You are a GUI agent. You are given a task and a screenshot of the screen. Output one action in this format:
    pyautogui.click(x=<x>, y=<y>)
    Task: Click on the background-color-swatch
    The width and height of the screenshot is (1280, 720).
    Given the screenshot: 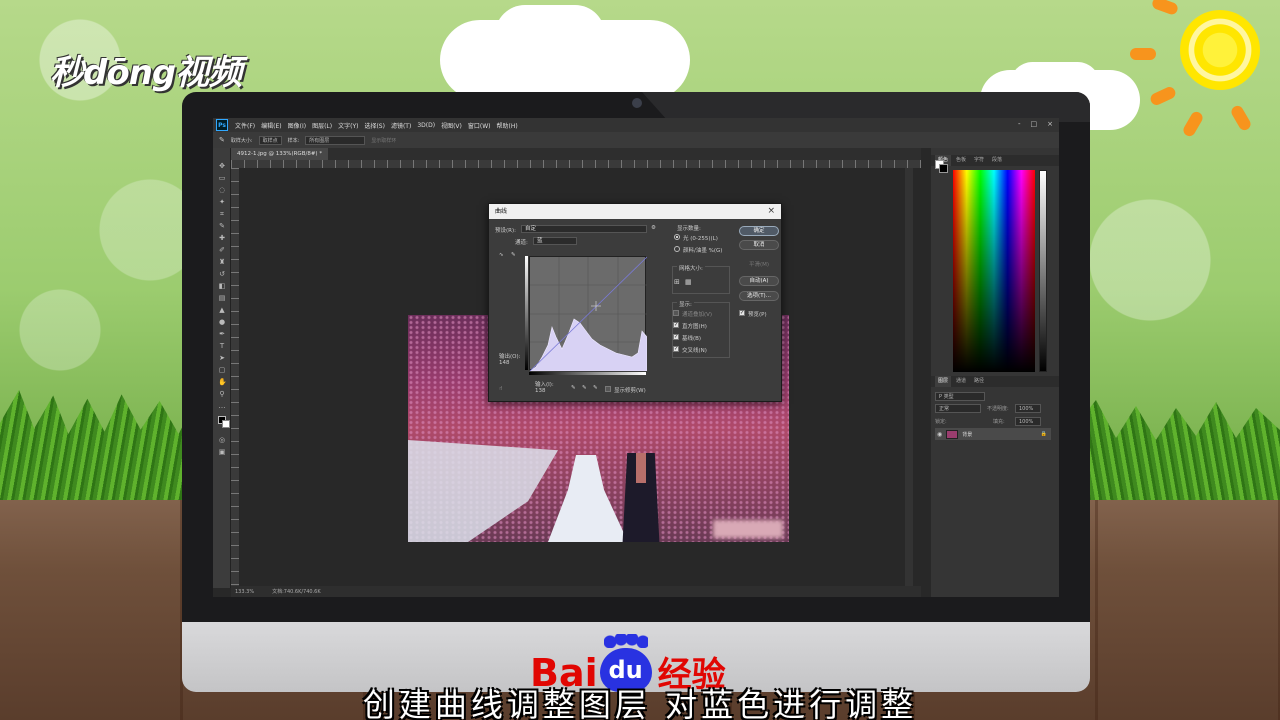 What is the action you would take?
    pyautogui.click(x=226, y=424)
    